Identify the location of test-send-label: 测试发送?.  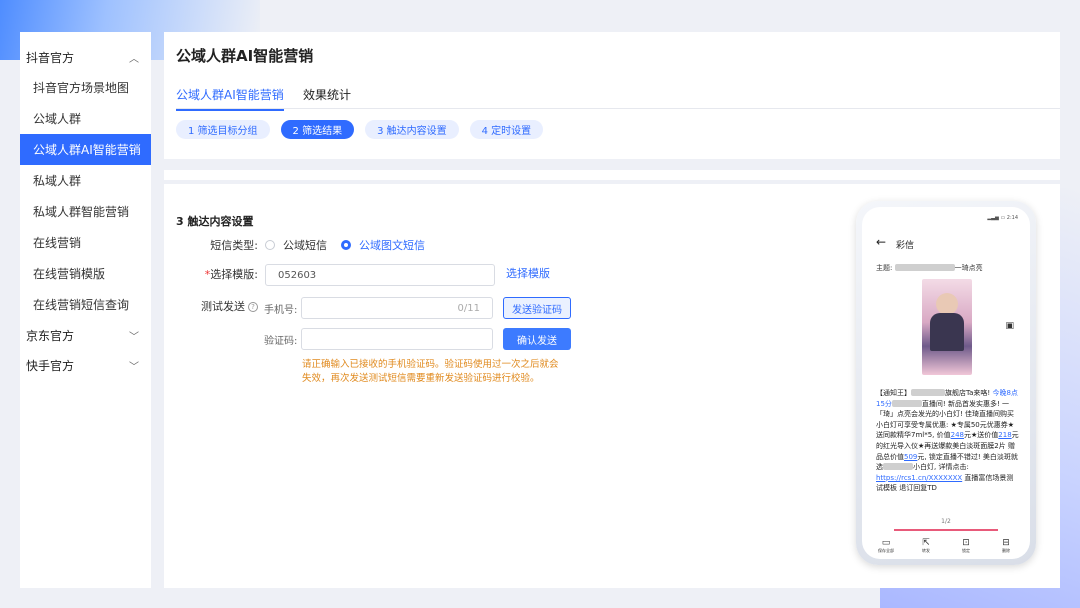
(226, 306).